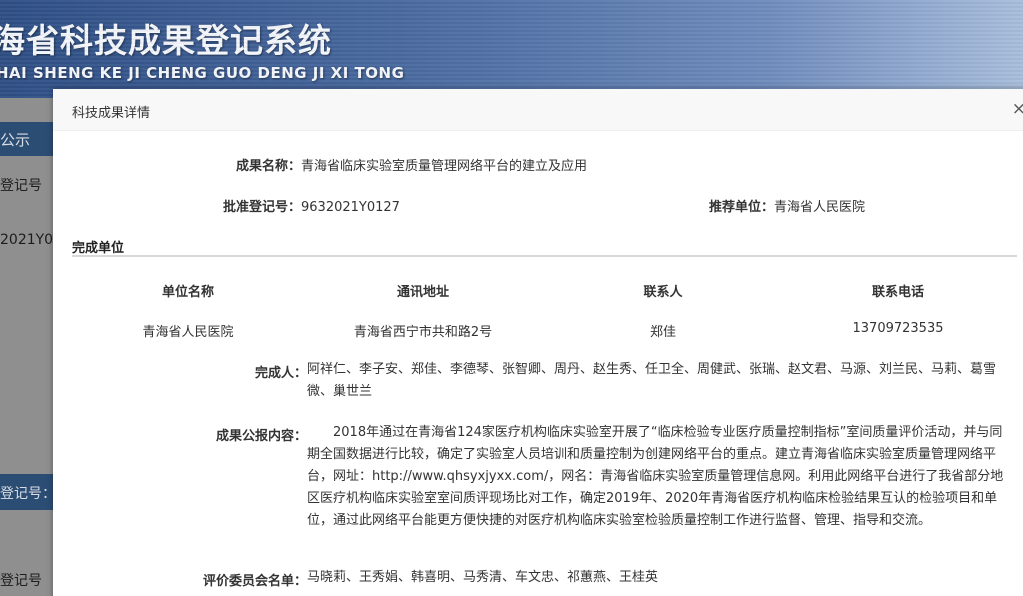 This screenshot has width=1023, height=596. What do you see at coordinates (538, 110) in the screenshot?
I see `modal-header: 科技成果详情` at bounding box center [538, 110].